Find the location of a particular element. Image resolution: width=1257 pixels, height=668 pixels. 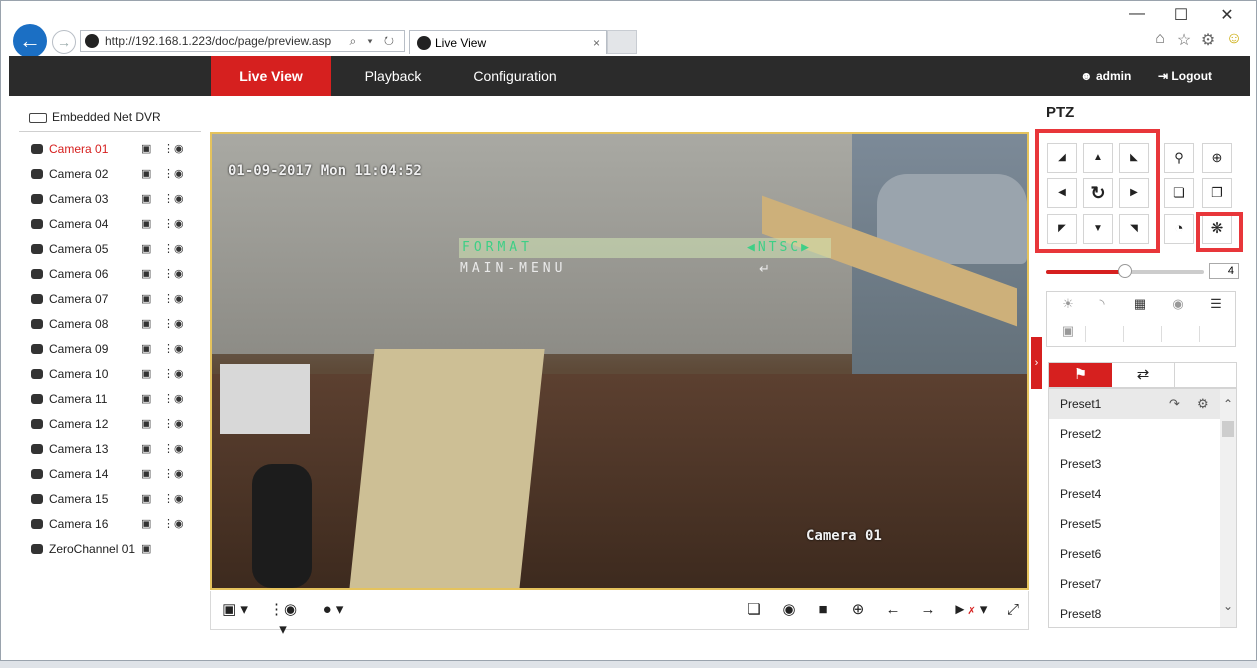

record-icon: ■ is located at coordinates (823, 610).